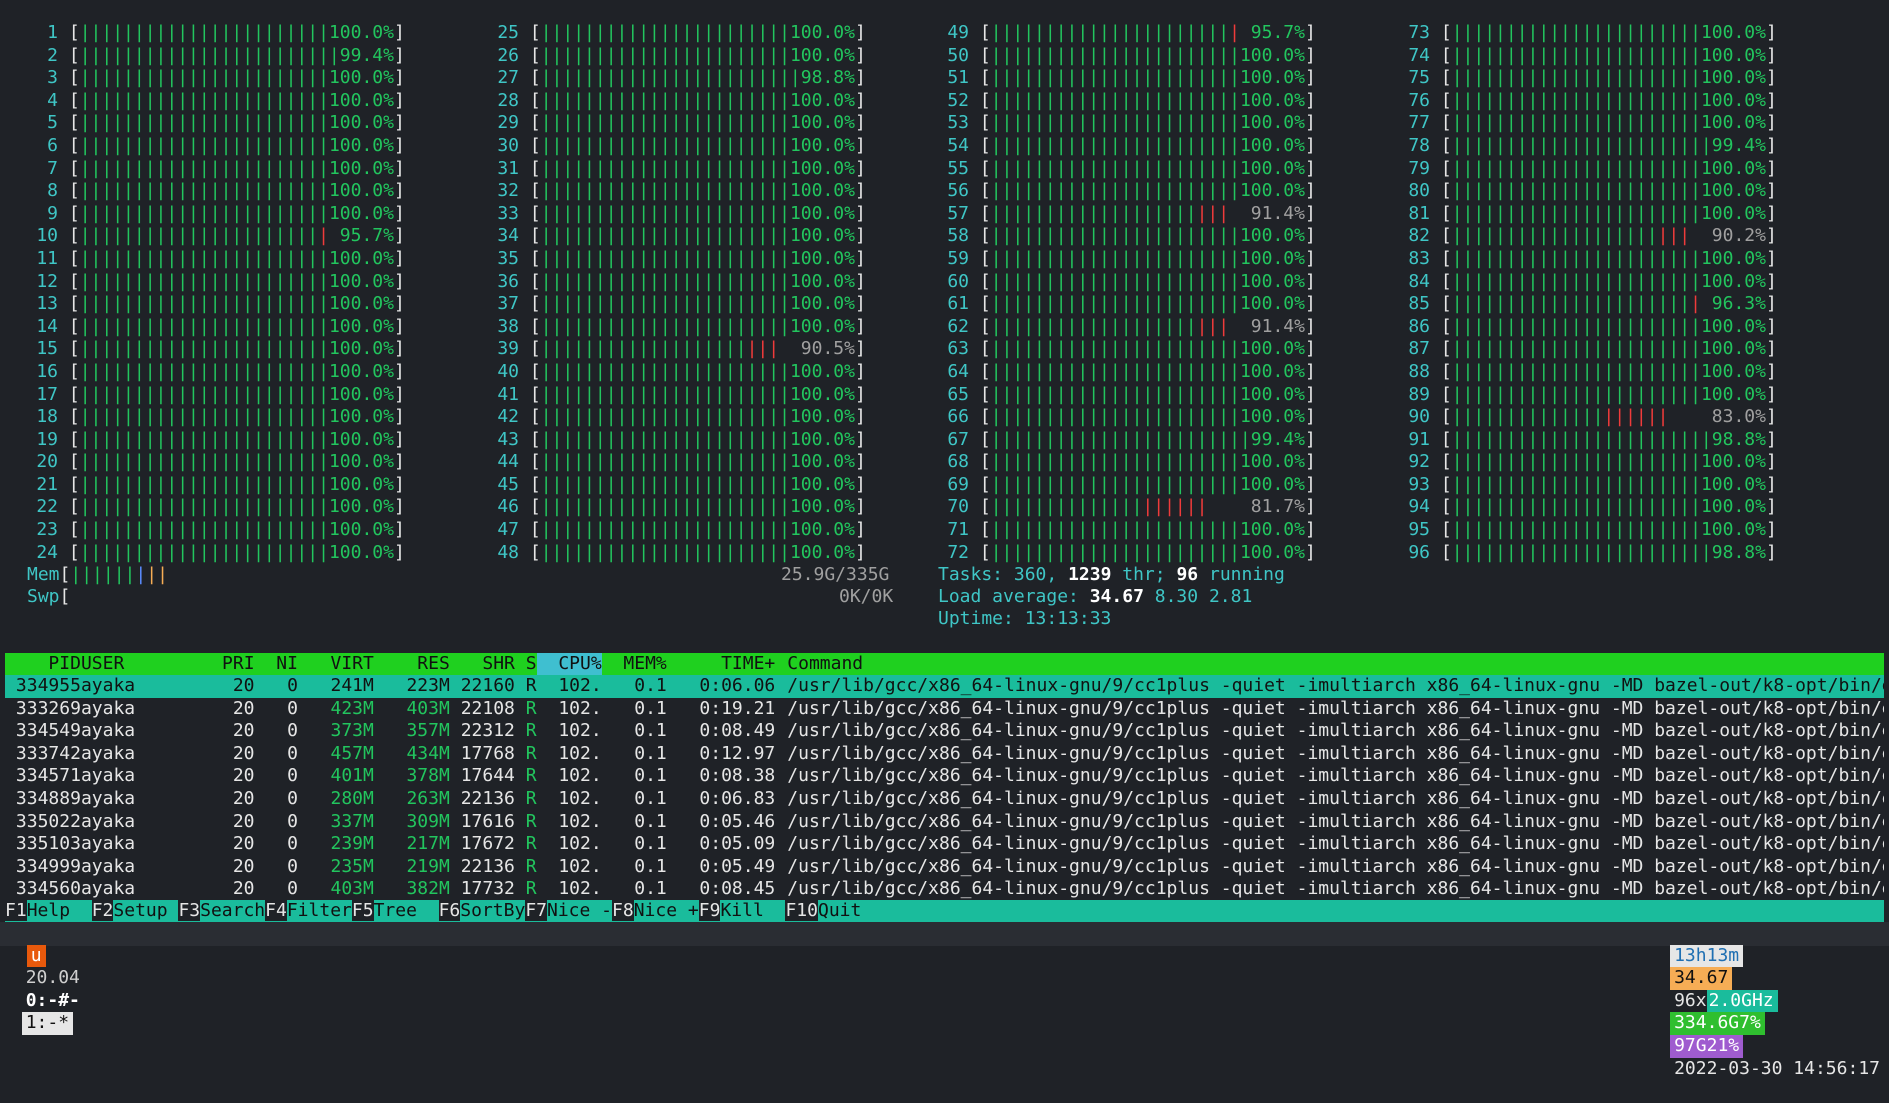 The width and height of the screenshot is (1889, 1103). What do you see at coordinates (449, 910) in the screenshot?
I see `fkey-f6: F6` at bounding box center [449, 910].